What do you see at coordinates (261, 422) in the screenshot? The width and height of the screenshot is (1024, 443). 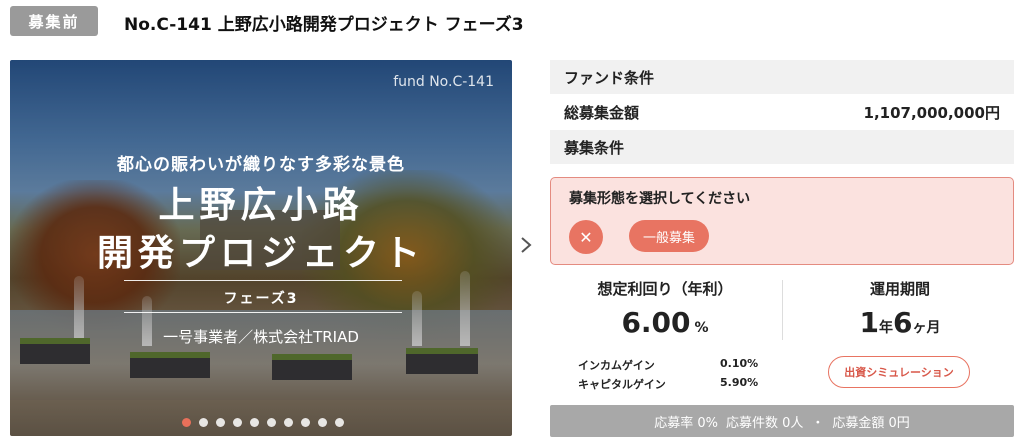 I see `carousel-dots` at bounding box center [261, 422].